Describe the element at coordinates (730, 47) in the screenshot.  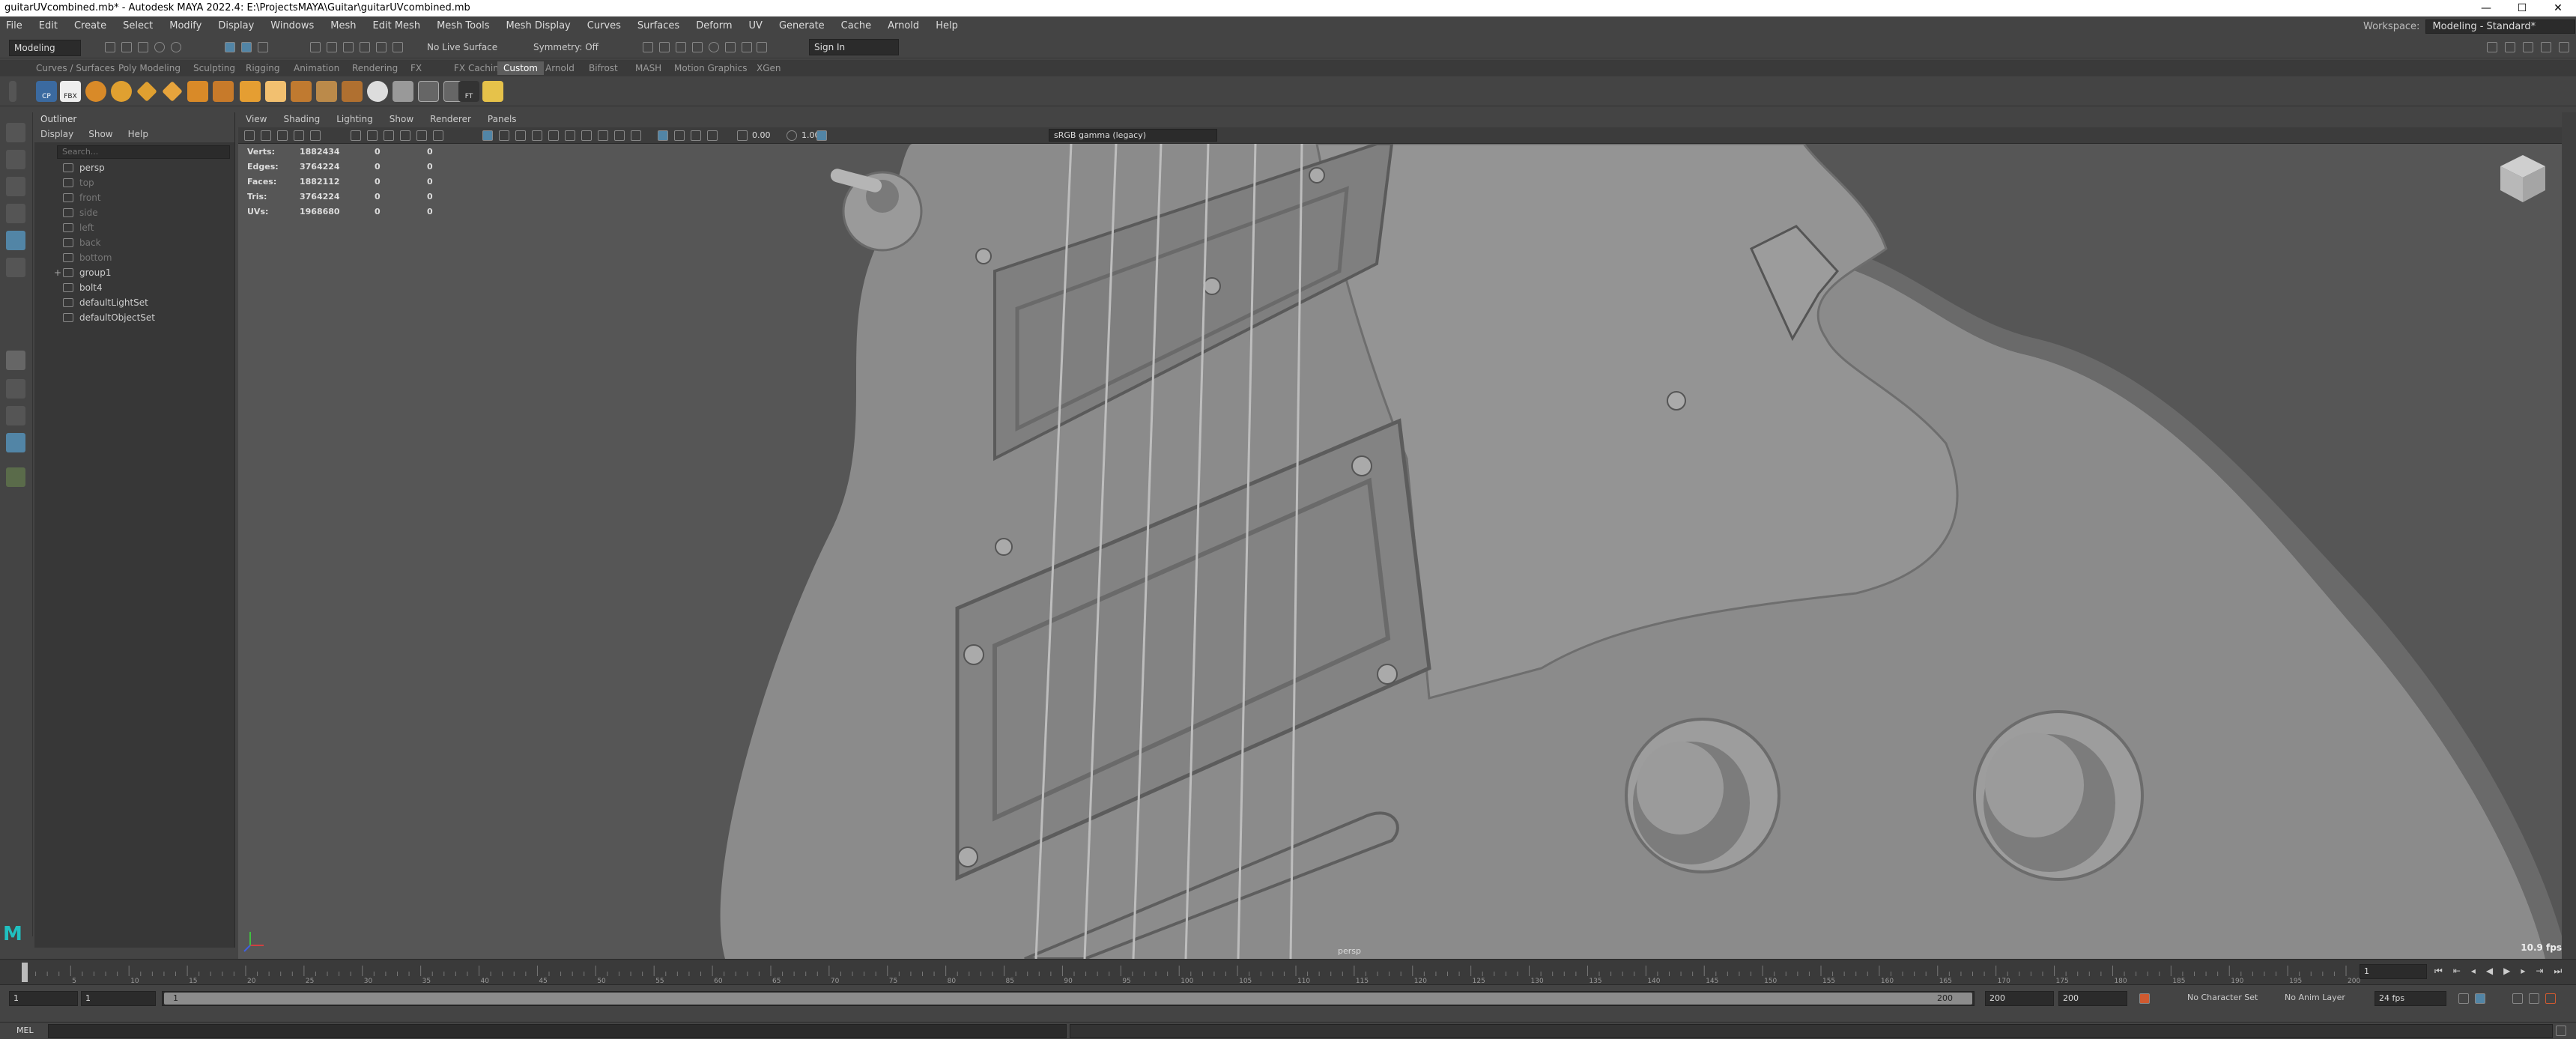
I see `arnold-render-icon` at that location.